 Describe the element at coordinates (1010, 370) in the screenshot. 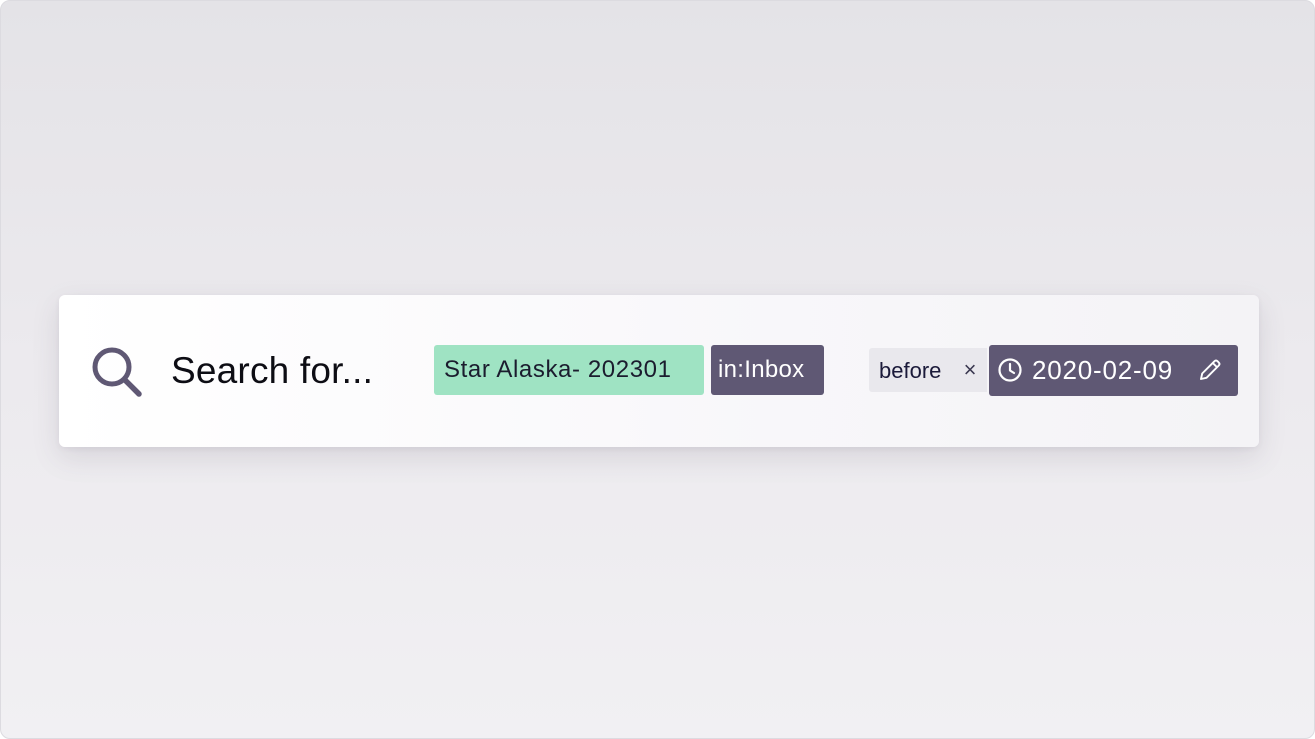

I see `clock-icon` at that location.